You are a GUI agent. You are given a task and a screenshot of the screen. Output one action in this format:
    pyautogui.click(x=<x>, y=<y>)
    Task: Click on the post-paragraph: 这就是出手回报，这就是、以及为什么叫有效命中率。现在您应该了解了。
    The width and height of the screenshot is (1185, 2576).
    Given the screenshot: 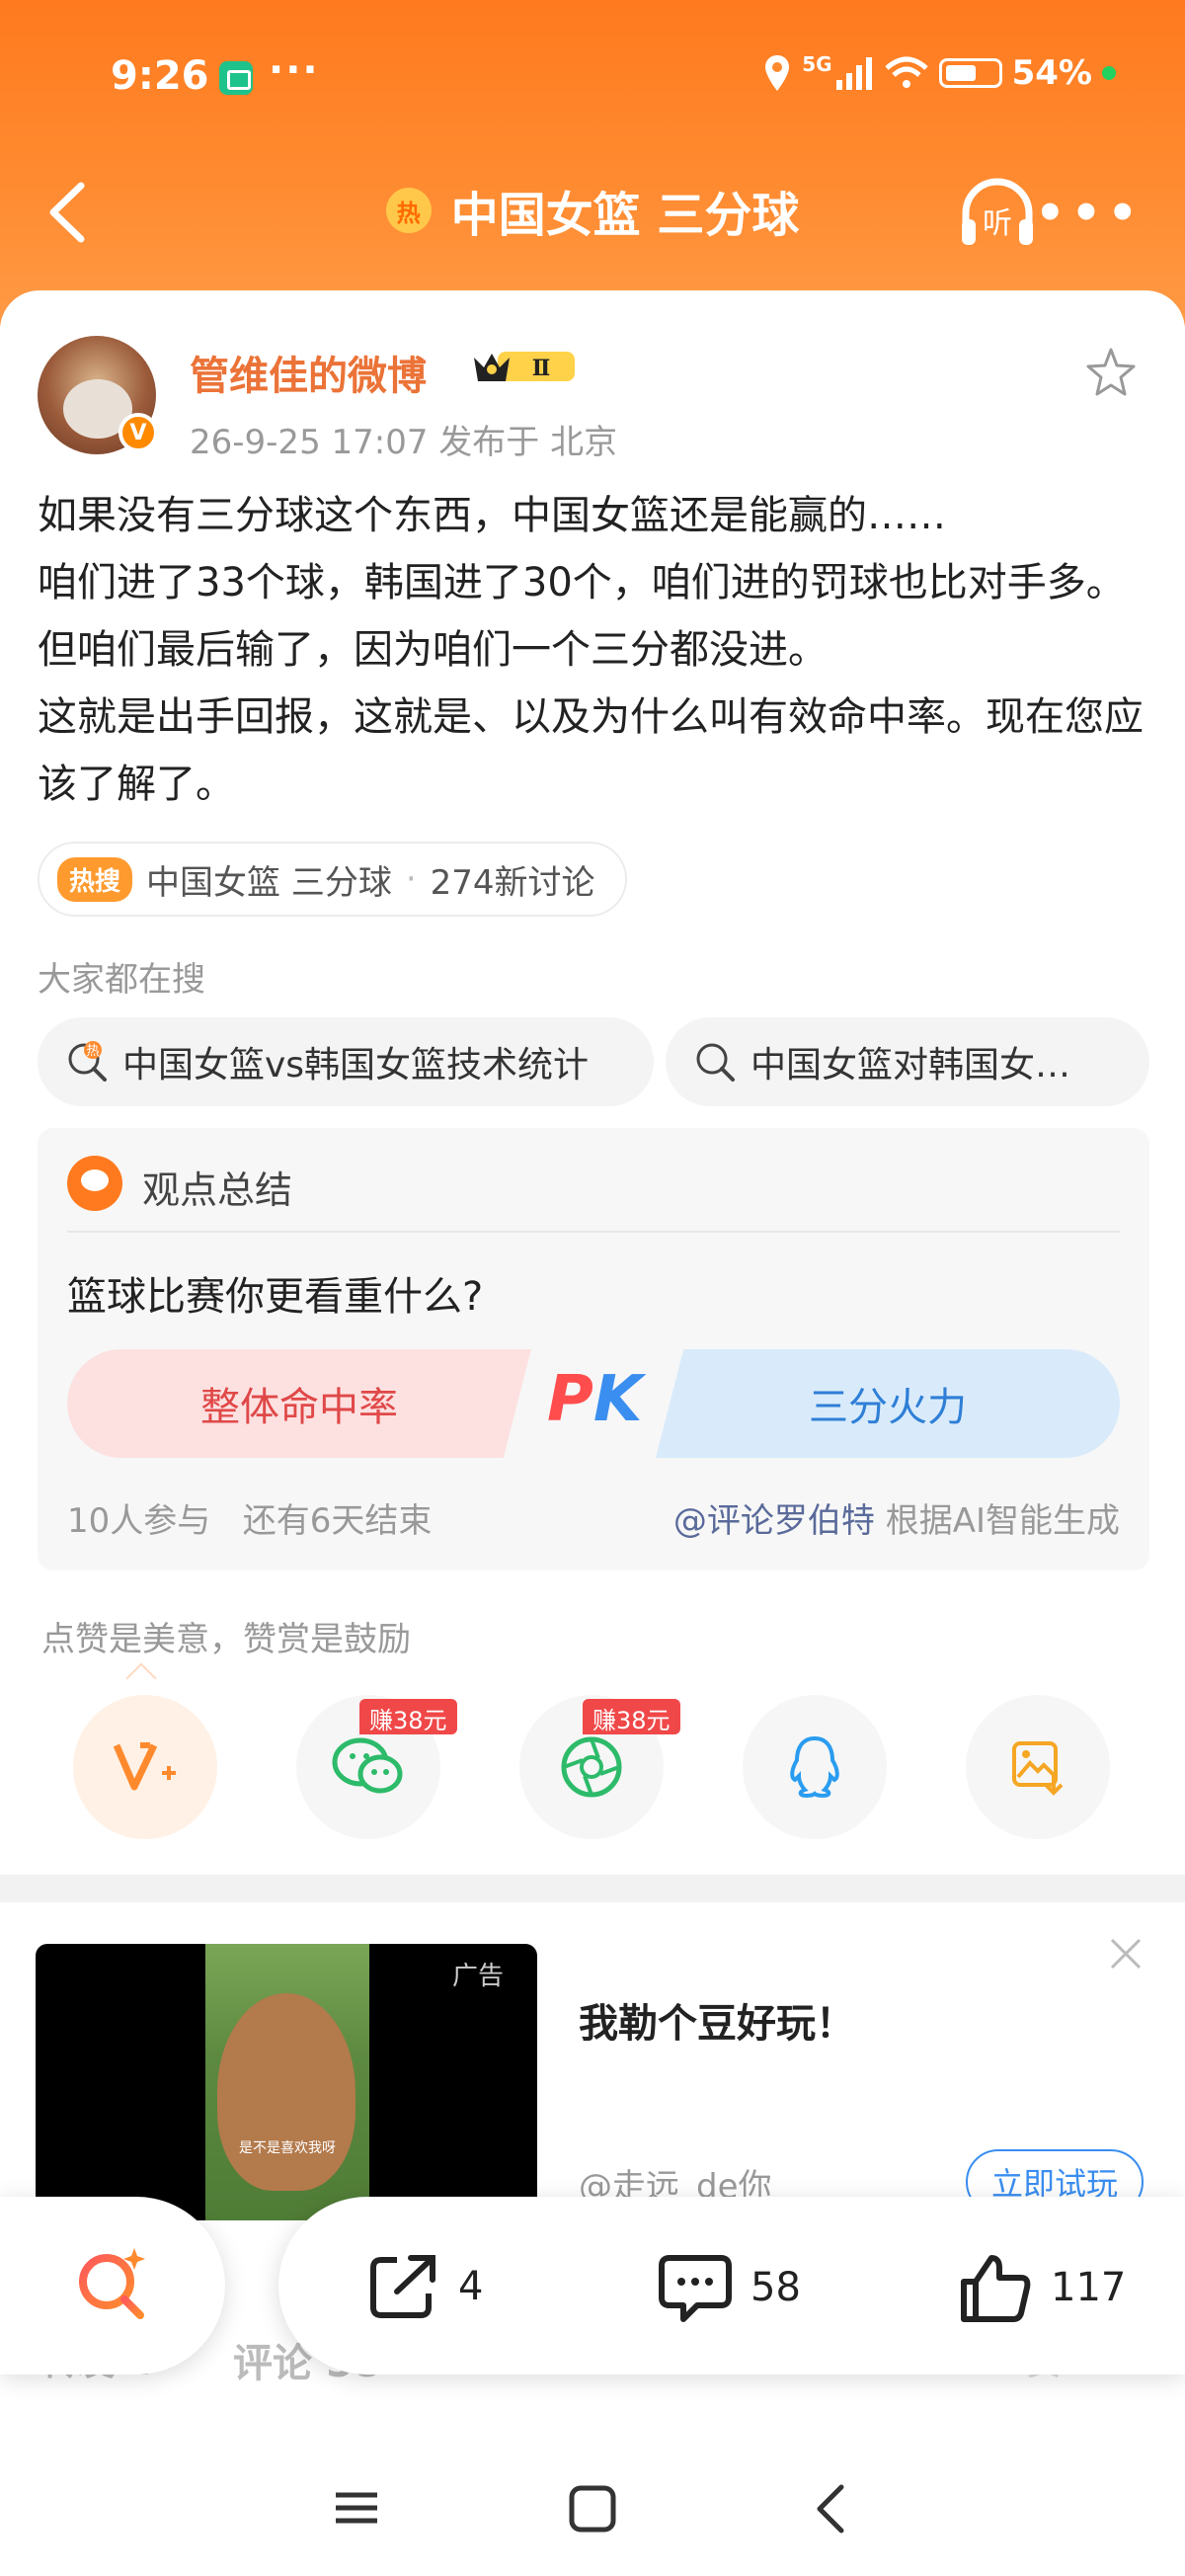 What is the action you would take?
    pyautogui.click(x=591, y=750)
    